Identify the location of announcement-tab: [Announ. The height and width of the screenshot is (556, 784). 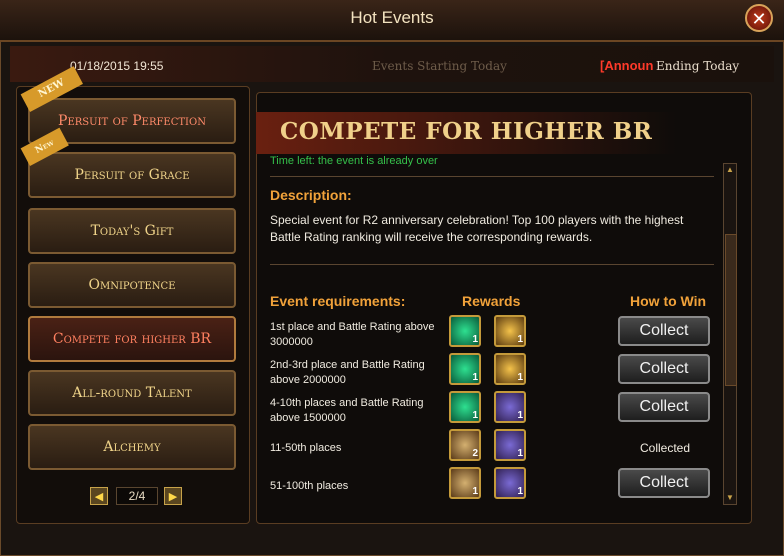
(626, 65).